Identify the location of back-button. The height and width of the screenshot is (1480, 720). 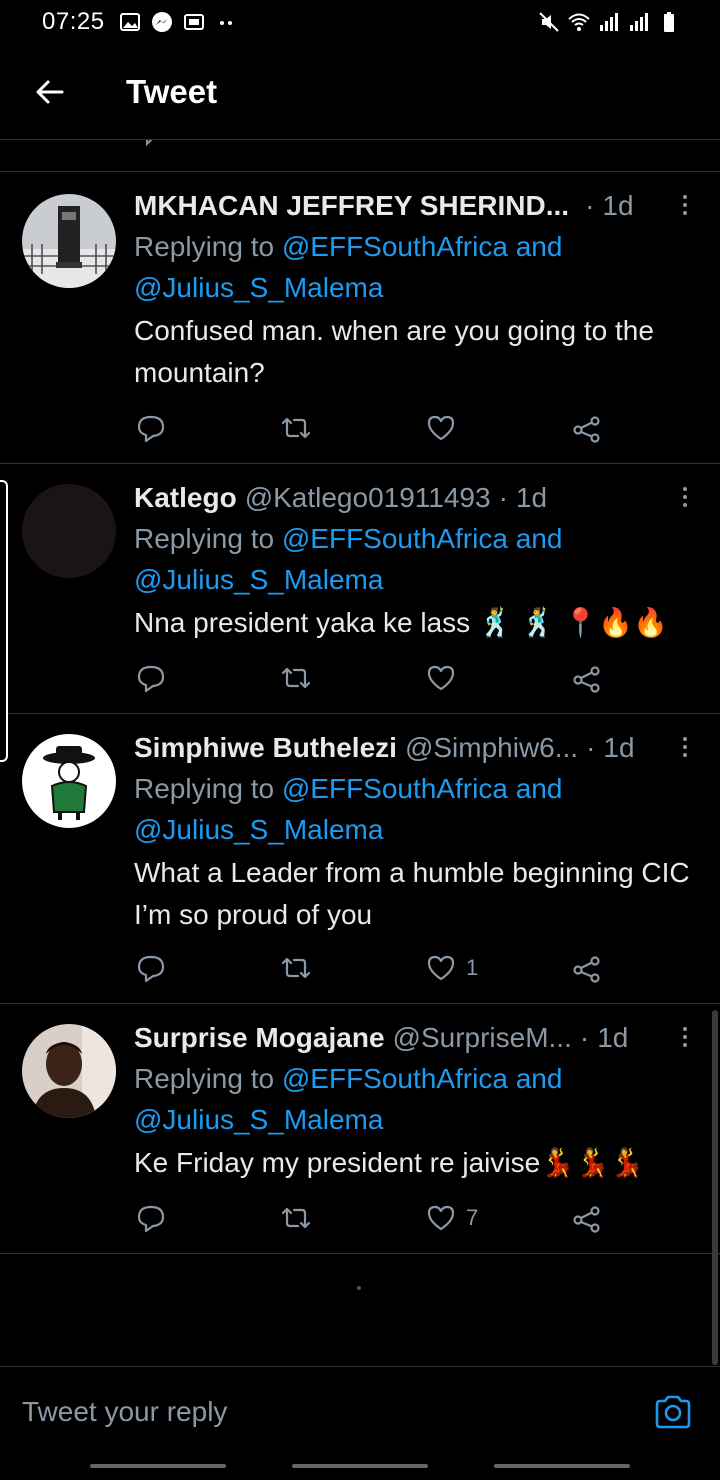
(50, 92).